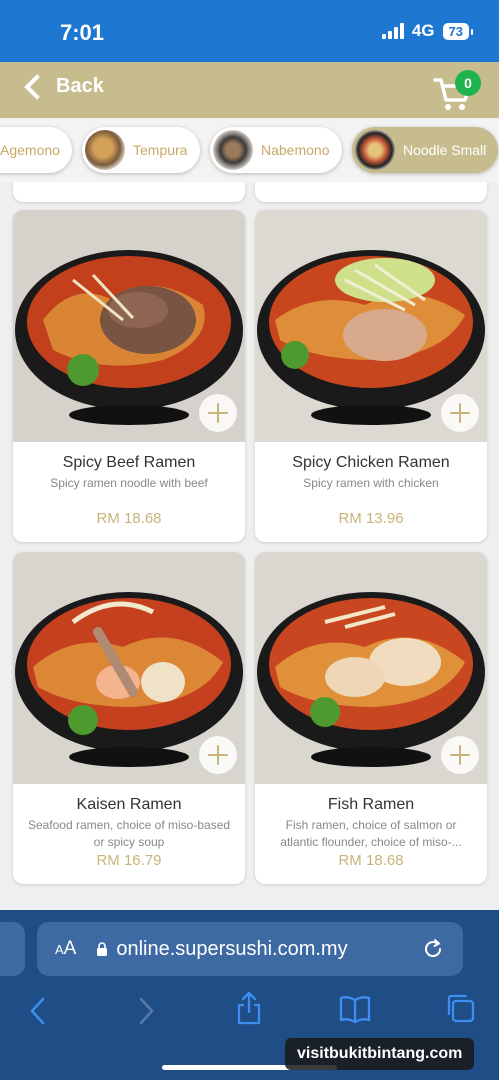 This screenshot has height=1080, width=499. I want to click on share-icon, so click(249, 1008).